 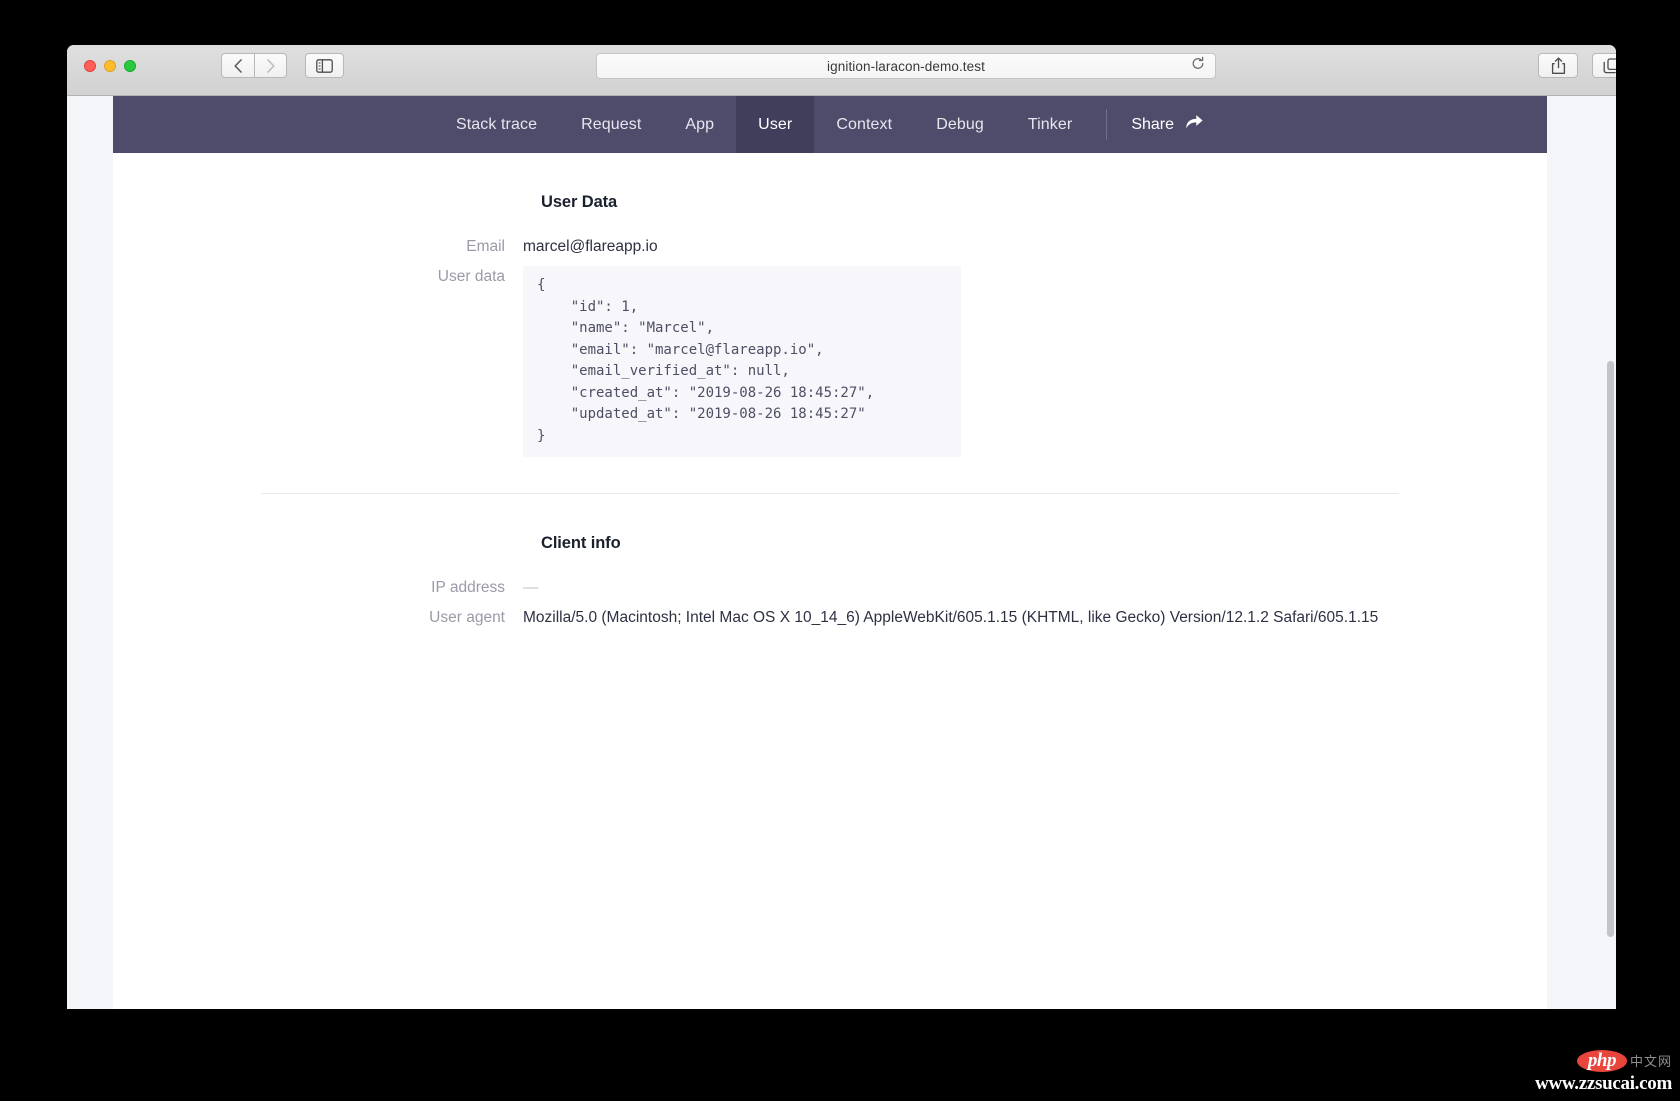 I want to click on window-controls, so click(x=110, y=66).